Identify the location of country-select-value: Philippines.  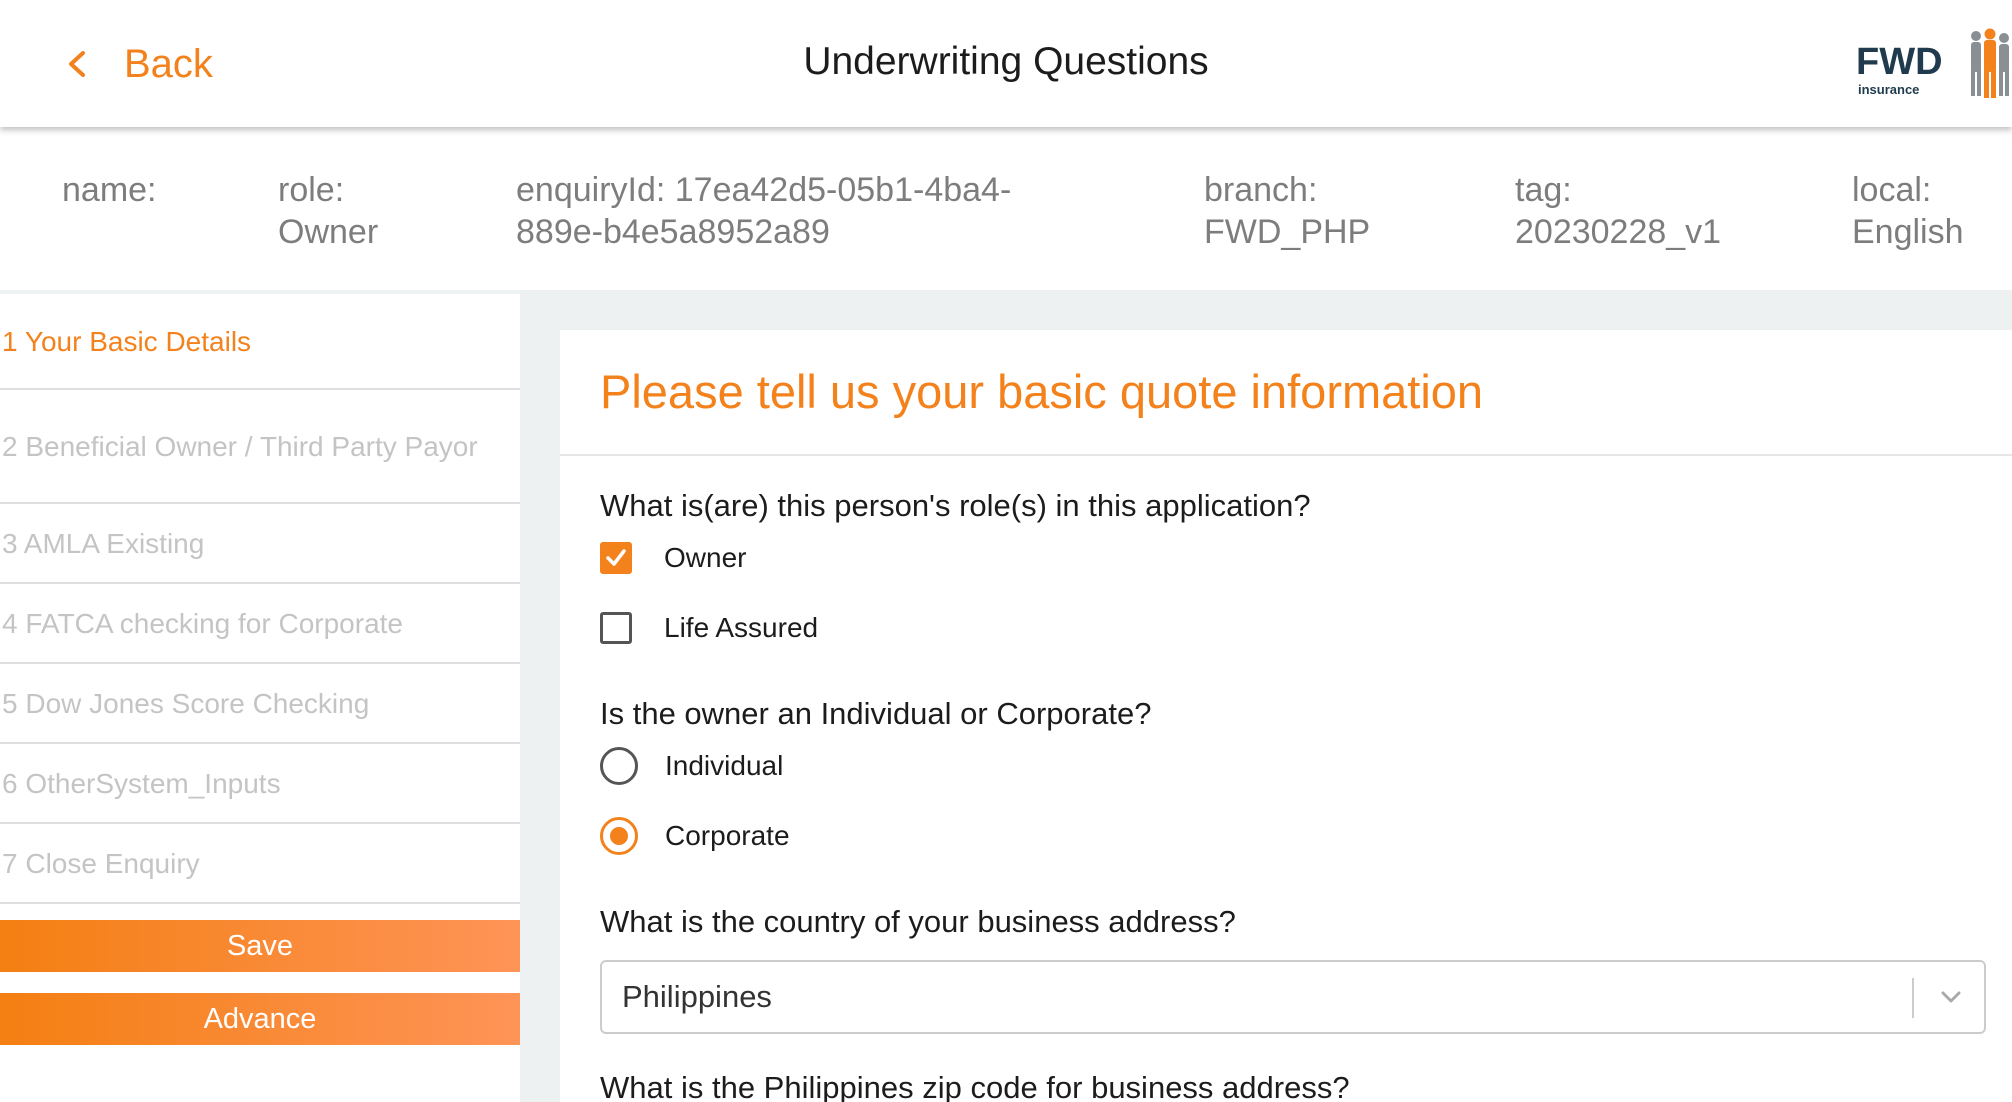
(697, 996).